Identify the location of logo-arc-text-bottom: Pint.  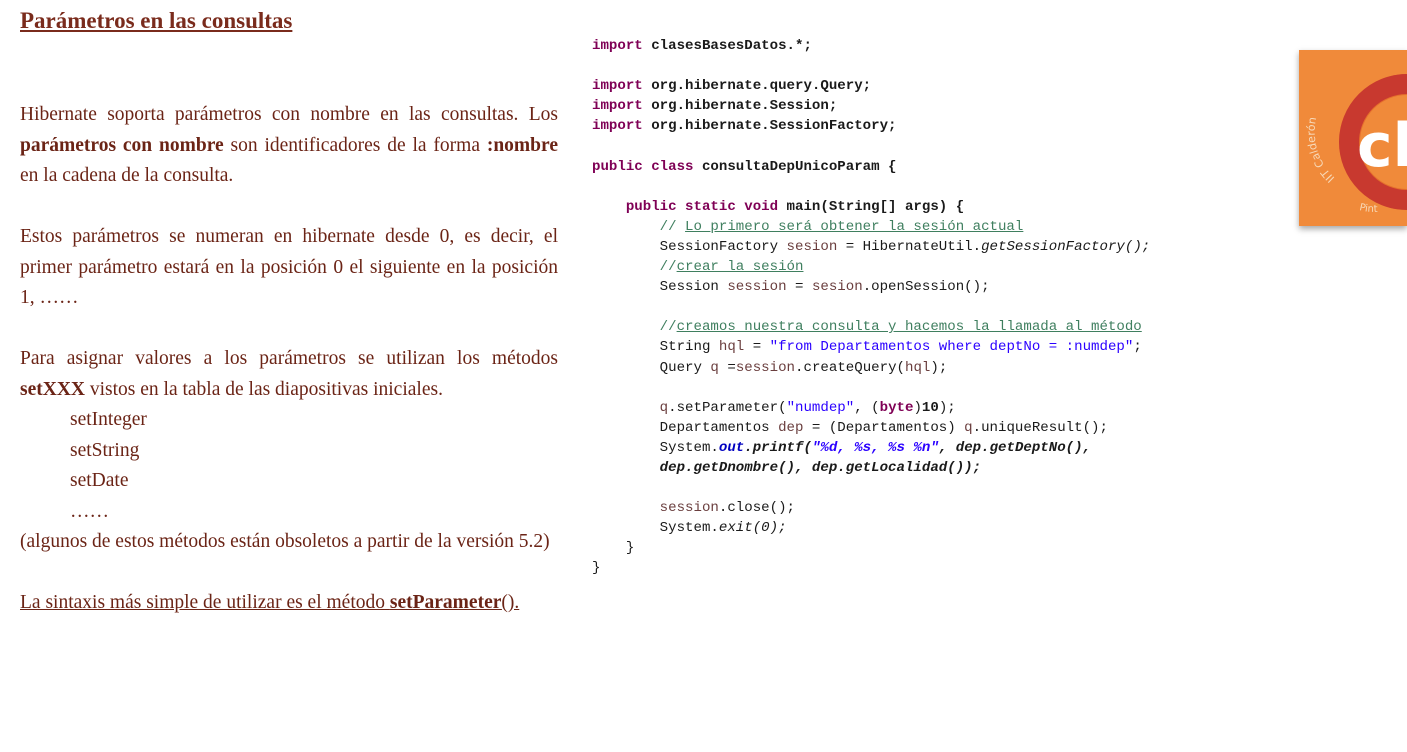
(1368, 208).